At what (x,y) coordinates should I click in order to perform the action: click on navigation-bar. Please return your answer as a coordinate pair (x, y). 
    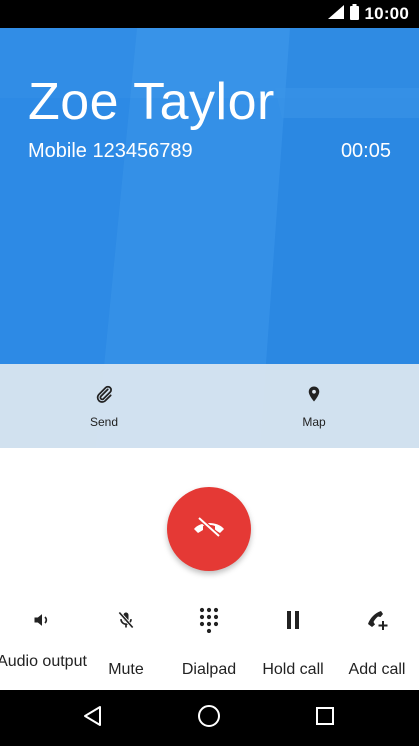
    Looking at the image, I should click on (209, 718).